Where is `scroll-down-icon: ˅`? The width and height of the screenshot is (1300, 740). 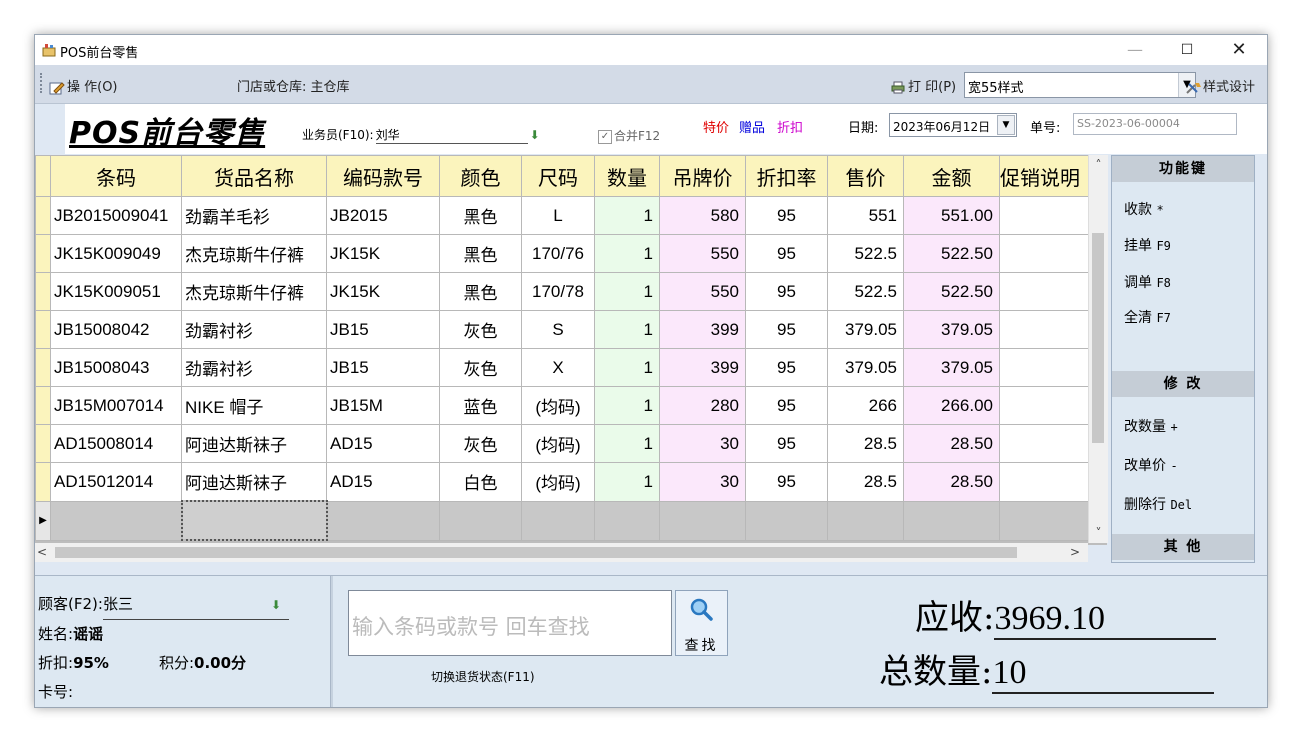 scroll-down-icon: ˅ is located at coordinates (1098, 533).